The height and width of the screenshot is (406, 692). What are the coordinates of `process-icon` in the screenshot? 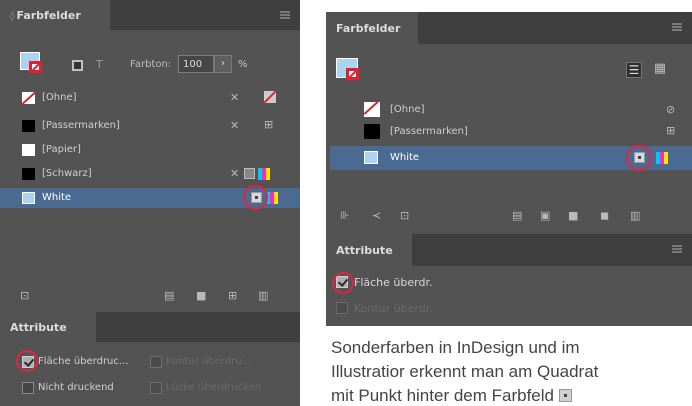 It's located at (249, 173).